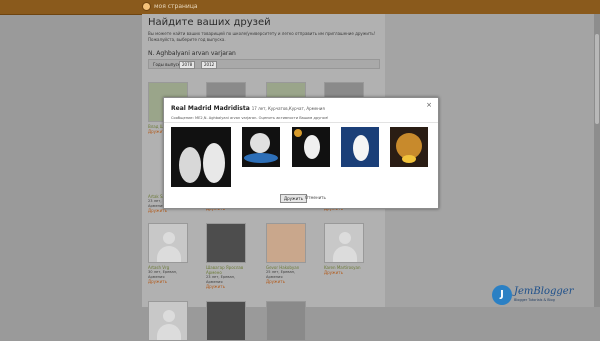 This screenshot has width=600, height=341. Describe the element at coordinates (209, 22) in the screenshot. I see `page-title: Найдите ваших друзей` at that location.